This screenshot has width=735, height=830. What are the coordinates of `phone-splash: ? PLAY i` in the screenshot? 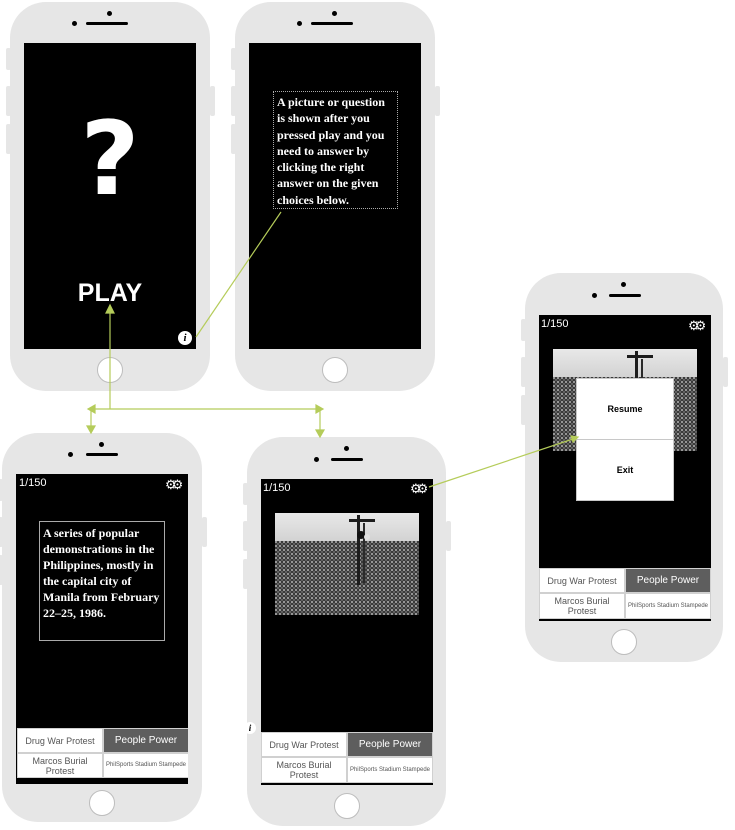 It's located at (110, 196).